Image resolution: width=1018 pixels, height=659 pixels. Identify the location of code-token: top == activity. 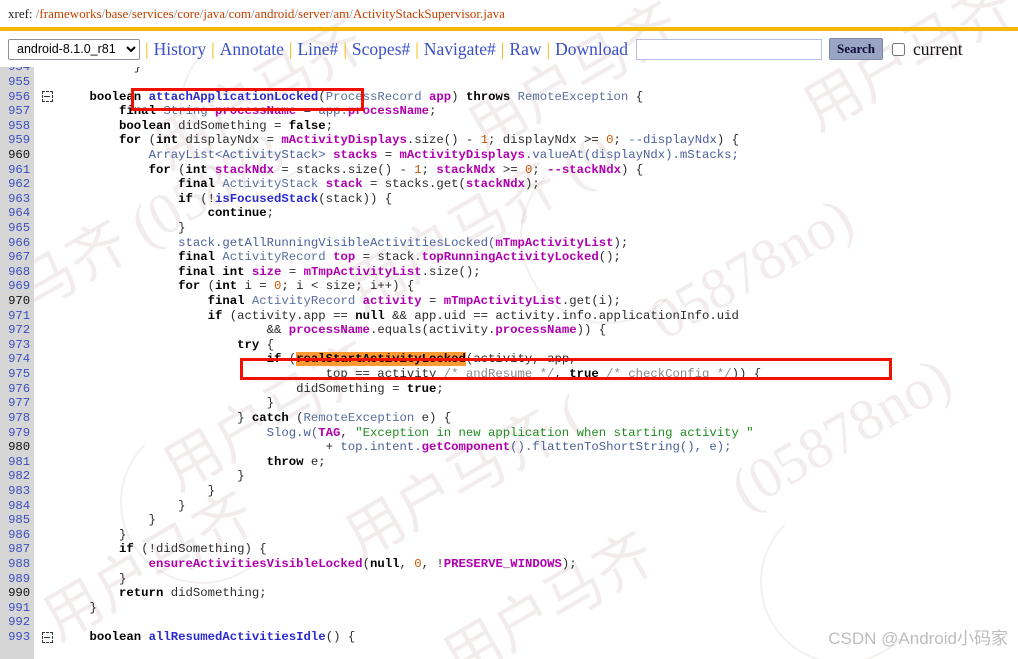
(252, 374).